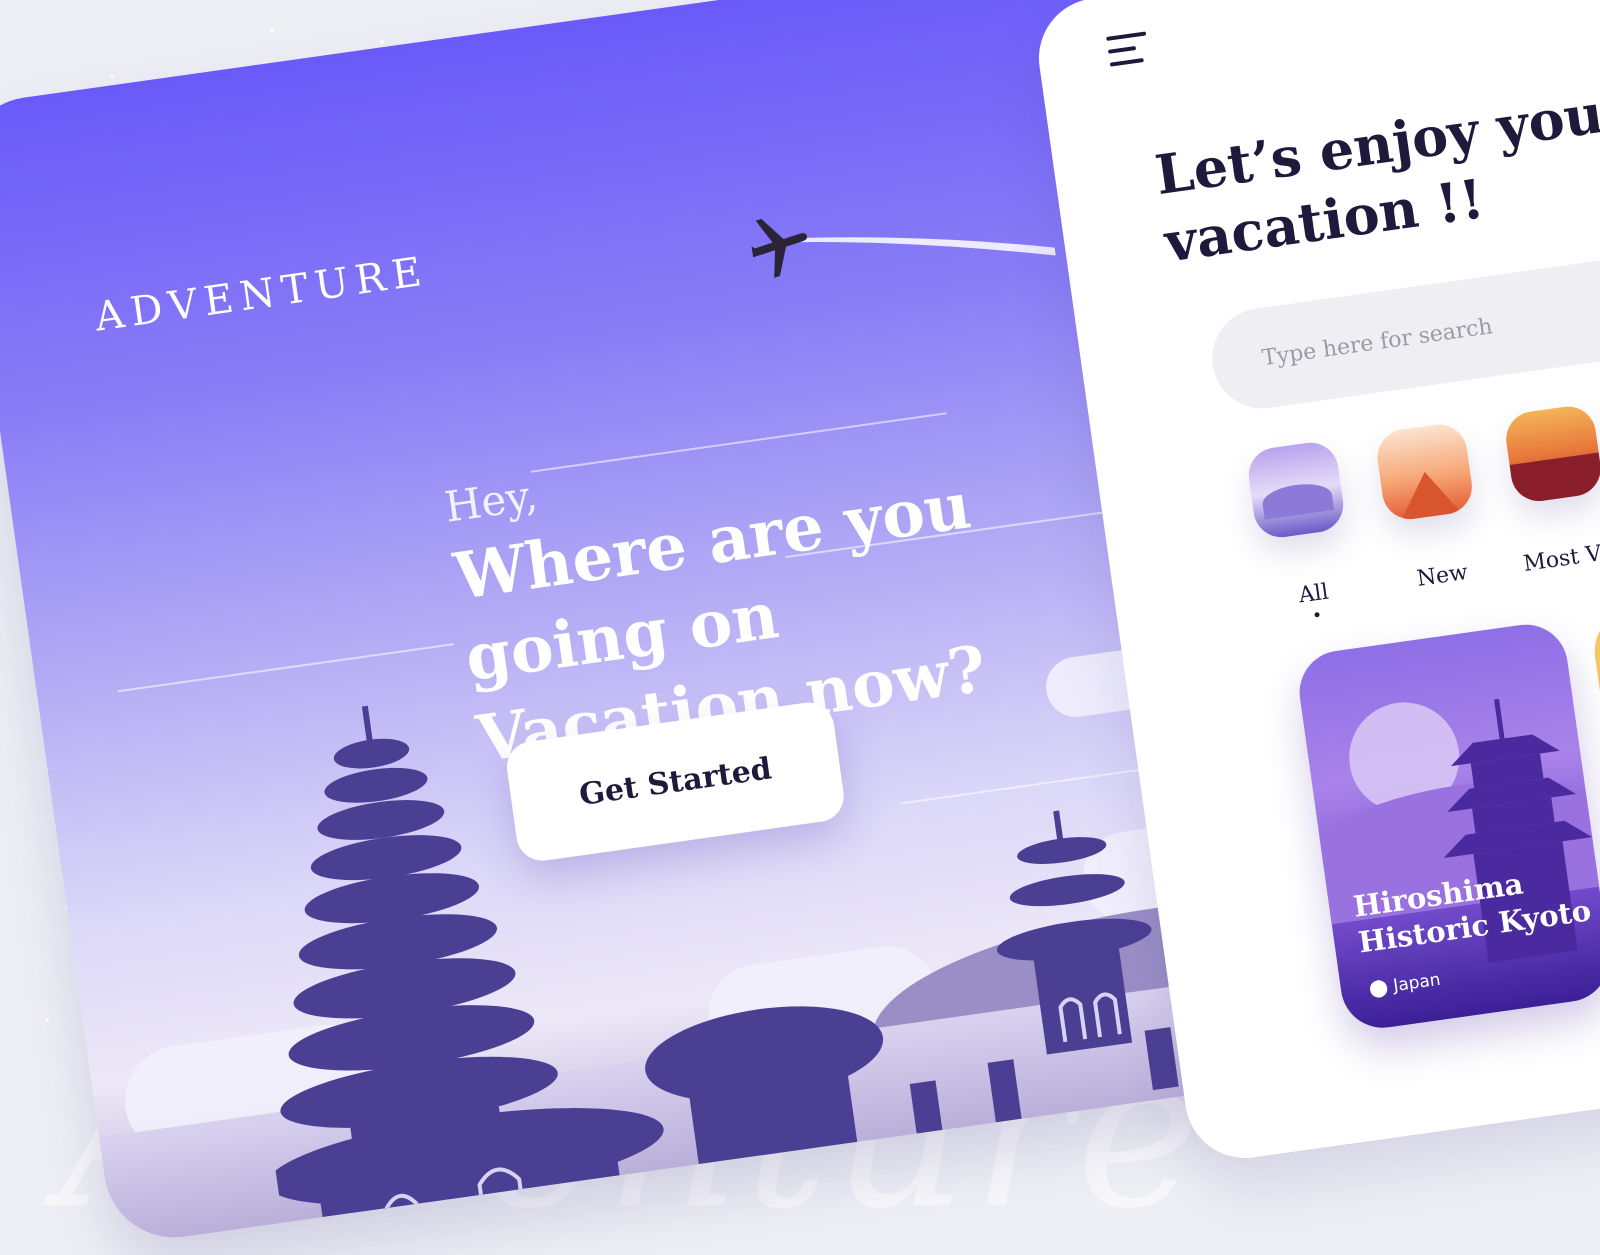 The image size is (1600, 1255). I want to click on background-dot, so click(47, 1020).